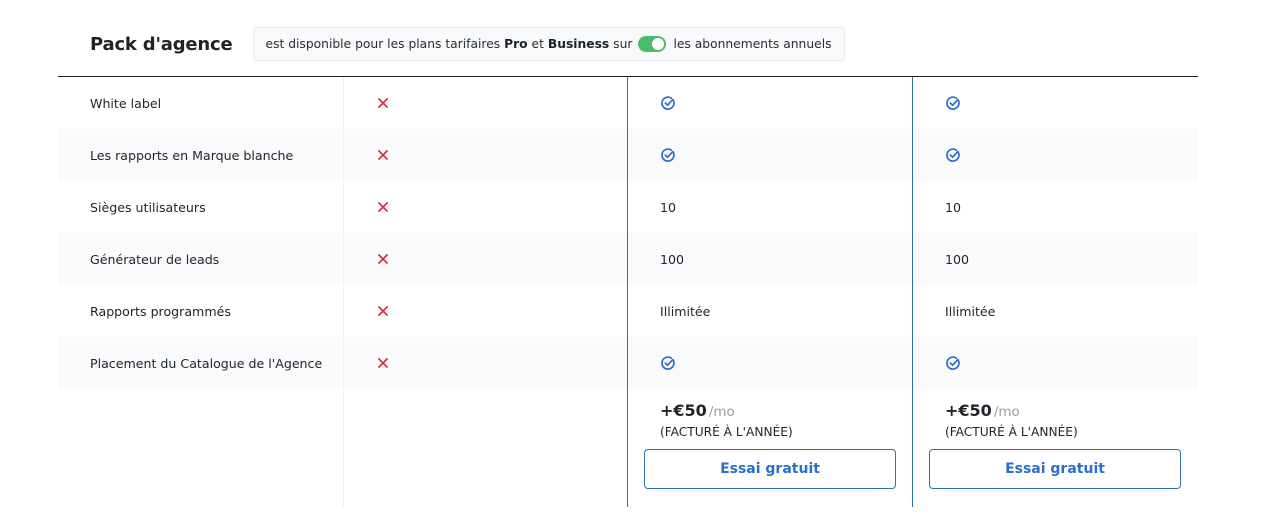 Image resolution: width=1262 pixels, height=512 pixels. Describe the element at coordinates (652, 44) in the screenshot. I see `annual-billing-toggle` at that location.